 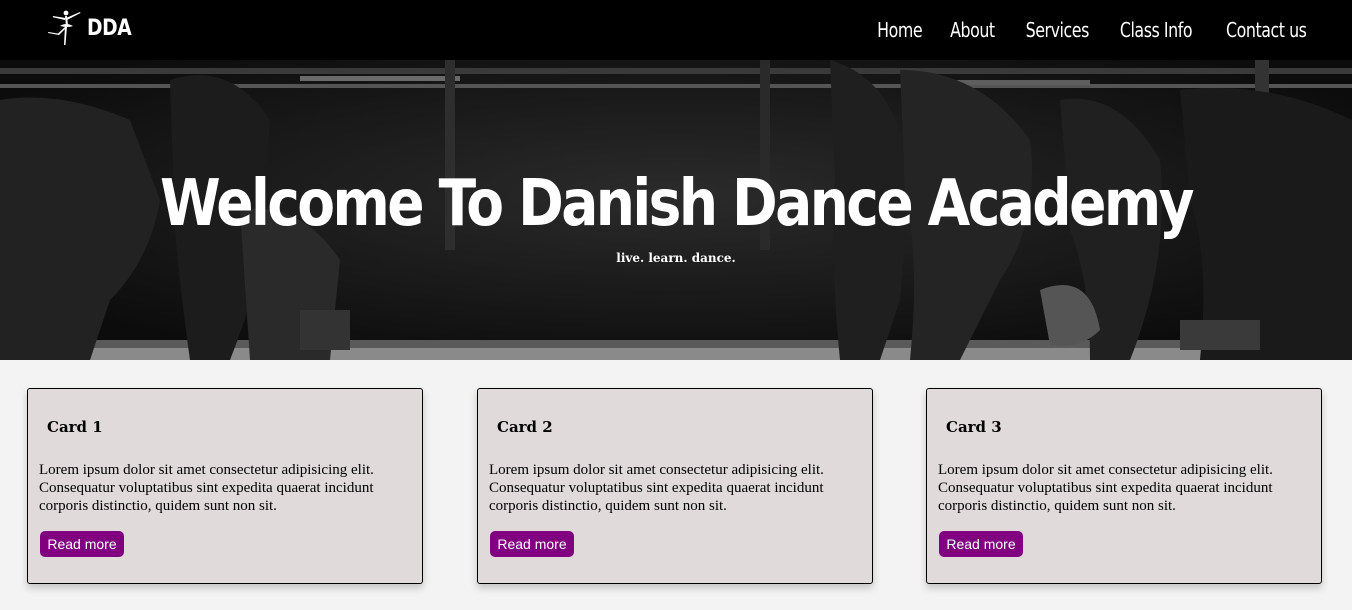 I want to click on card-title: Card 2, so click(x=525, y=427).